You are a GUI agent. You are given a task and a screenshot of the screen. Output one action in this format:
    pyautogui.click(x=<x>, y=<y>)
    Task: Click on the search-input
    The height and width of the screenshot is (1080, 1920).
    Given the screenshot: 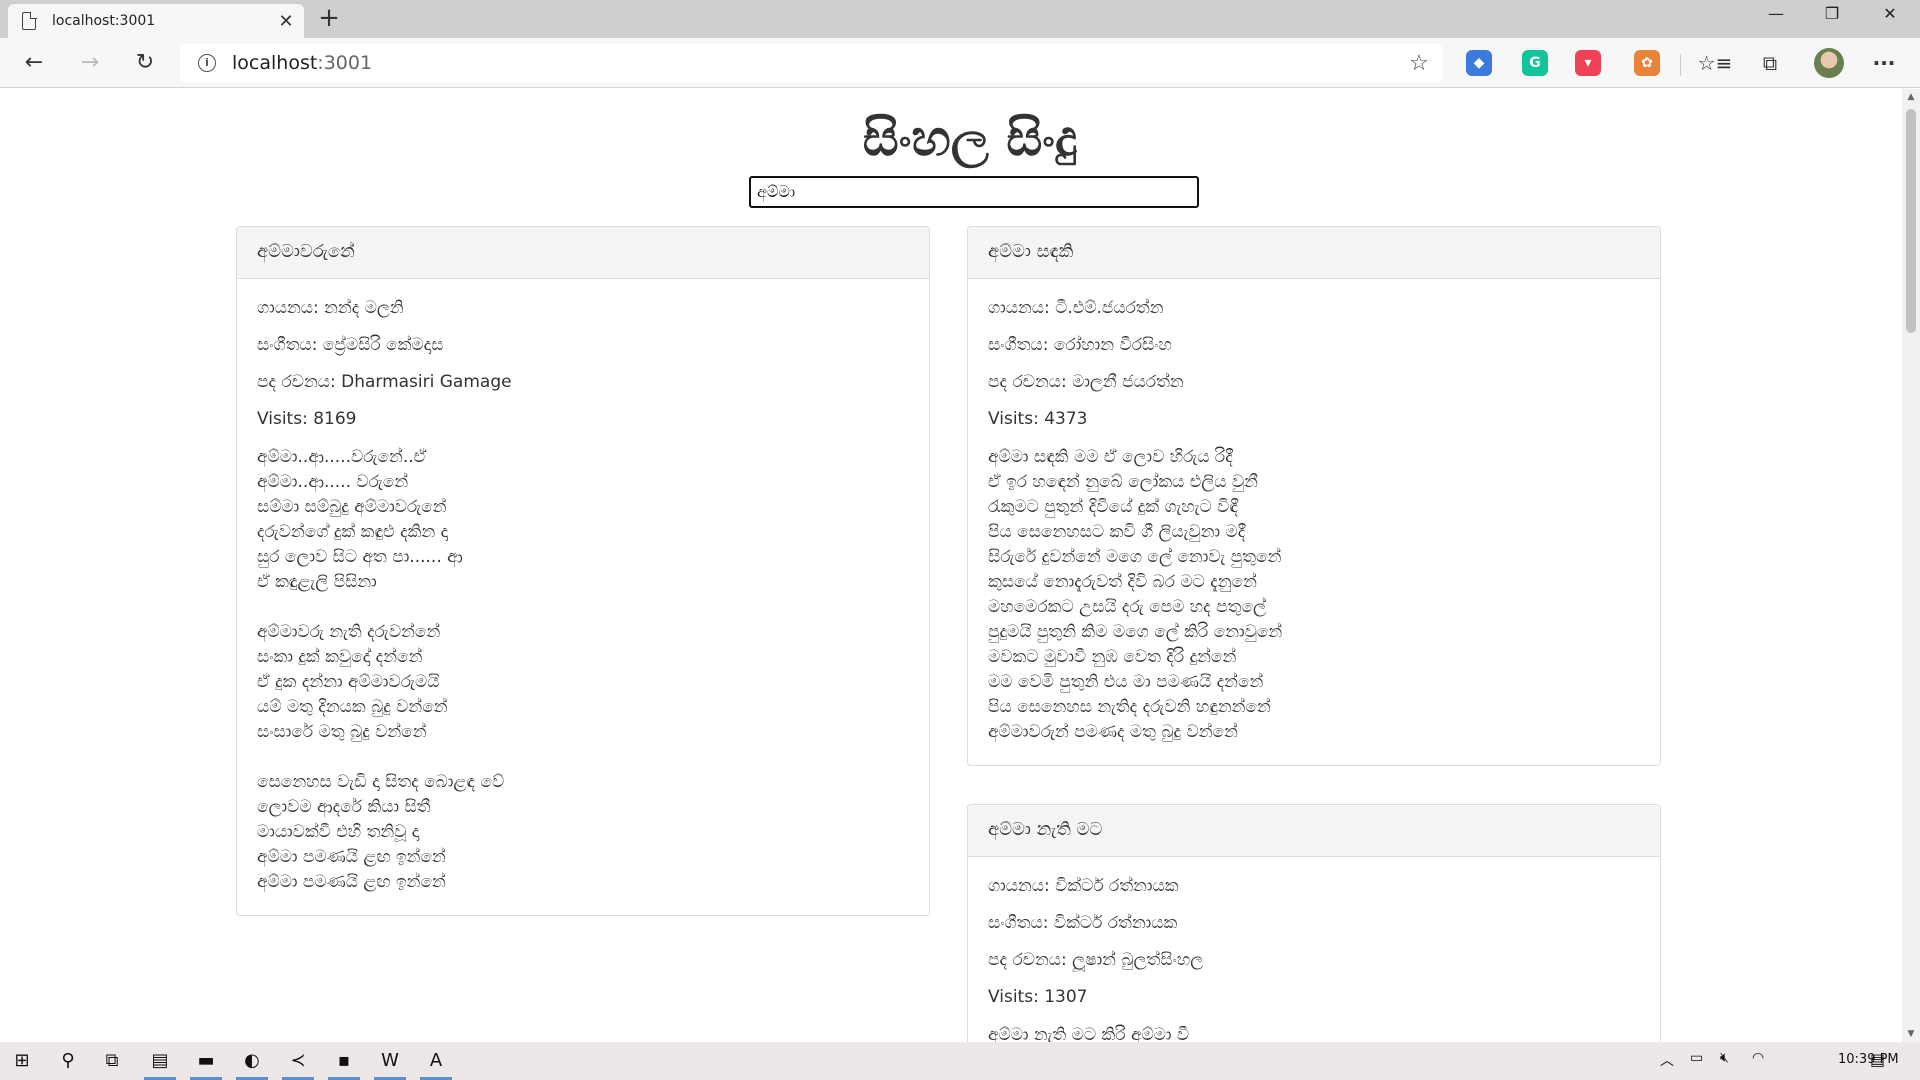 What is the action you would take?
    pyautogui.click(x=974, y=192)
    